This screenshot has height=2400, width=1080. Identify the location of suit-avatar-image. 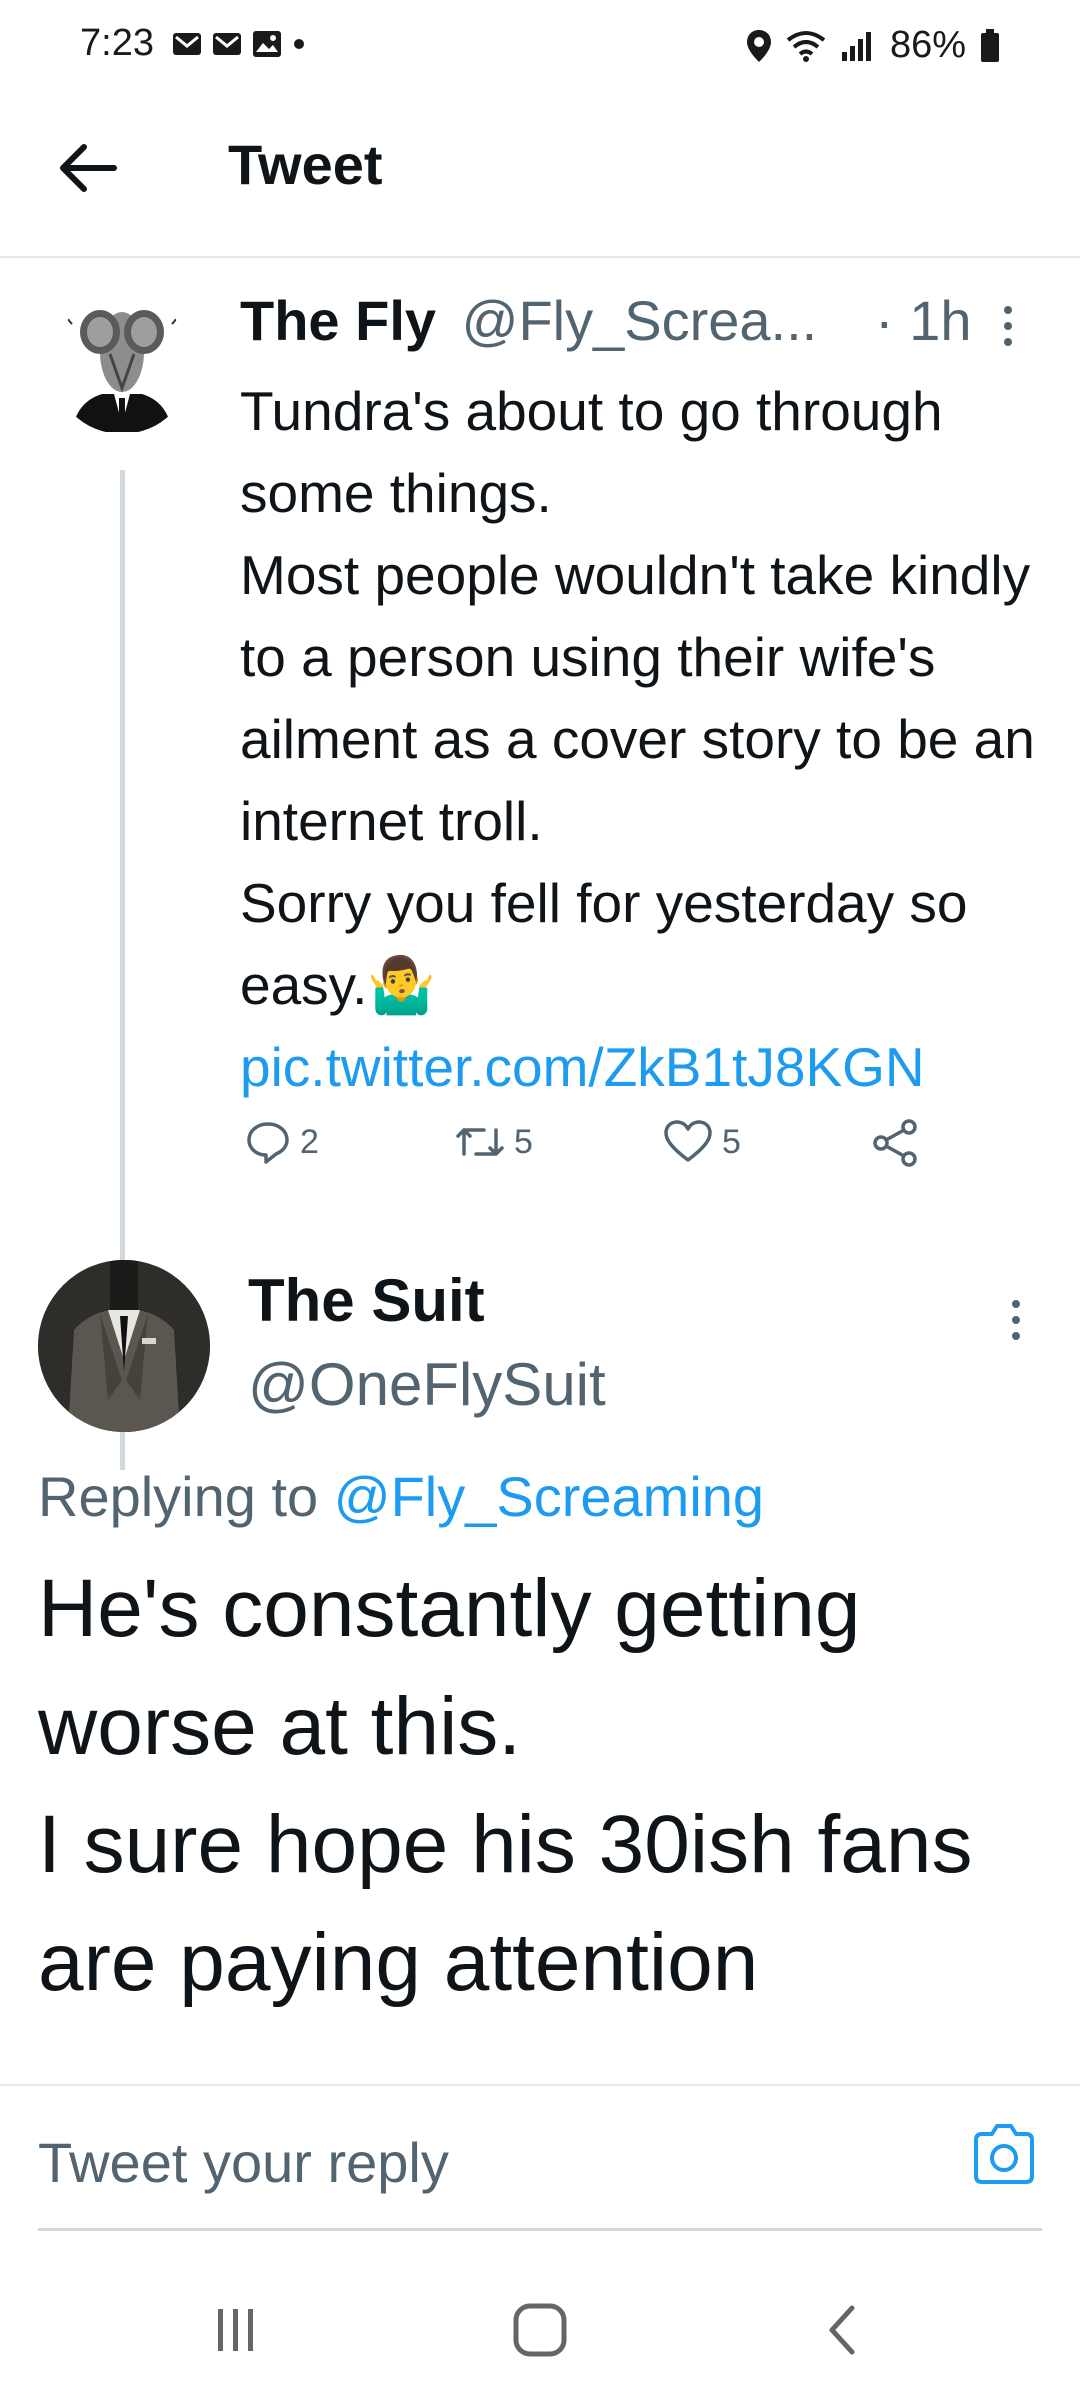
(124, 1346).